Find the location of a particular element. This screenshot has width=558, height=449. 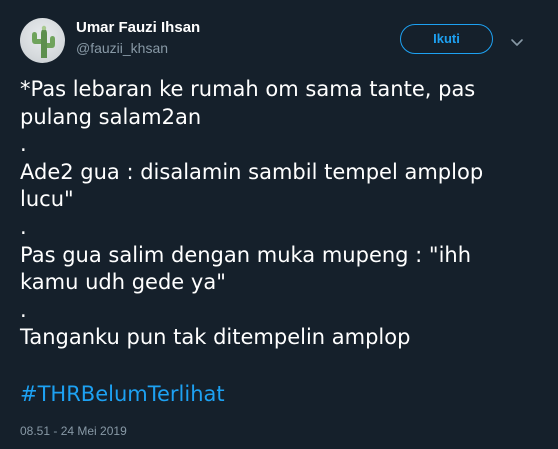

user-name: Umar Fauzi Ihsan is located at coordinates (138, 27).